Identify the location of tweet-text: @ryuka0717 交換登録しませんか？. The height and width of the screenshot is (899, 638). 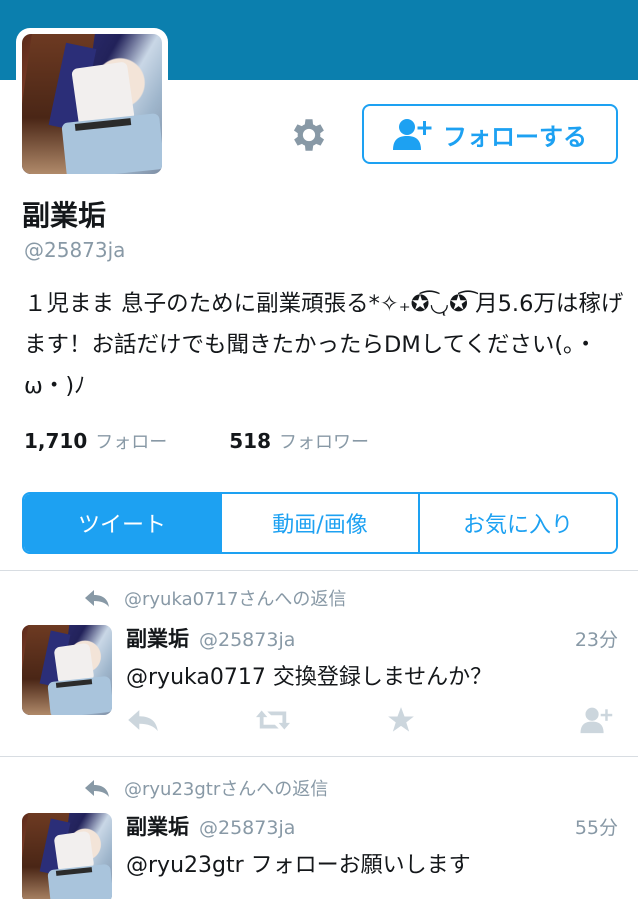
(309, 677).